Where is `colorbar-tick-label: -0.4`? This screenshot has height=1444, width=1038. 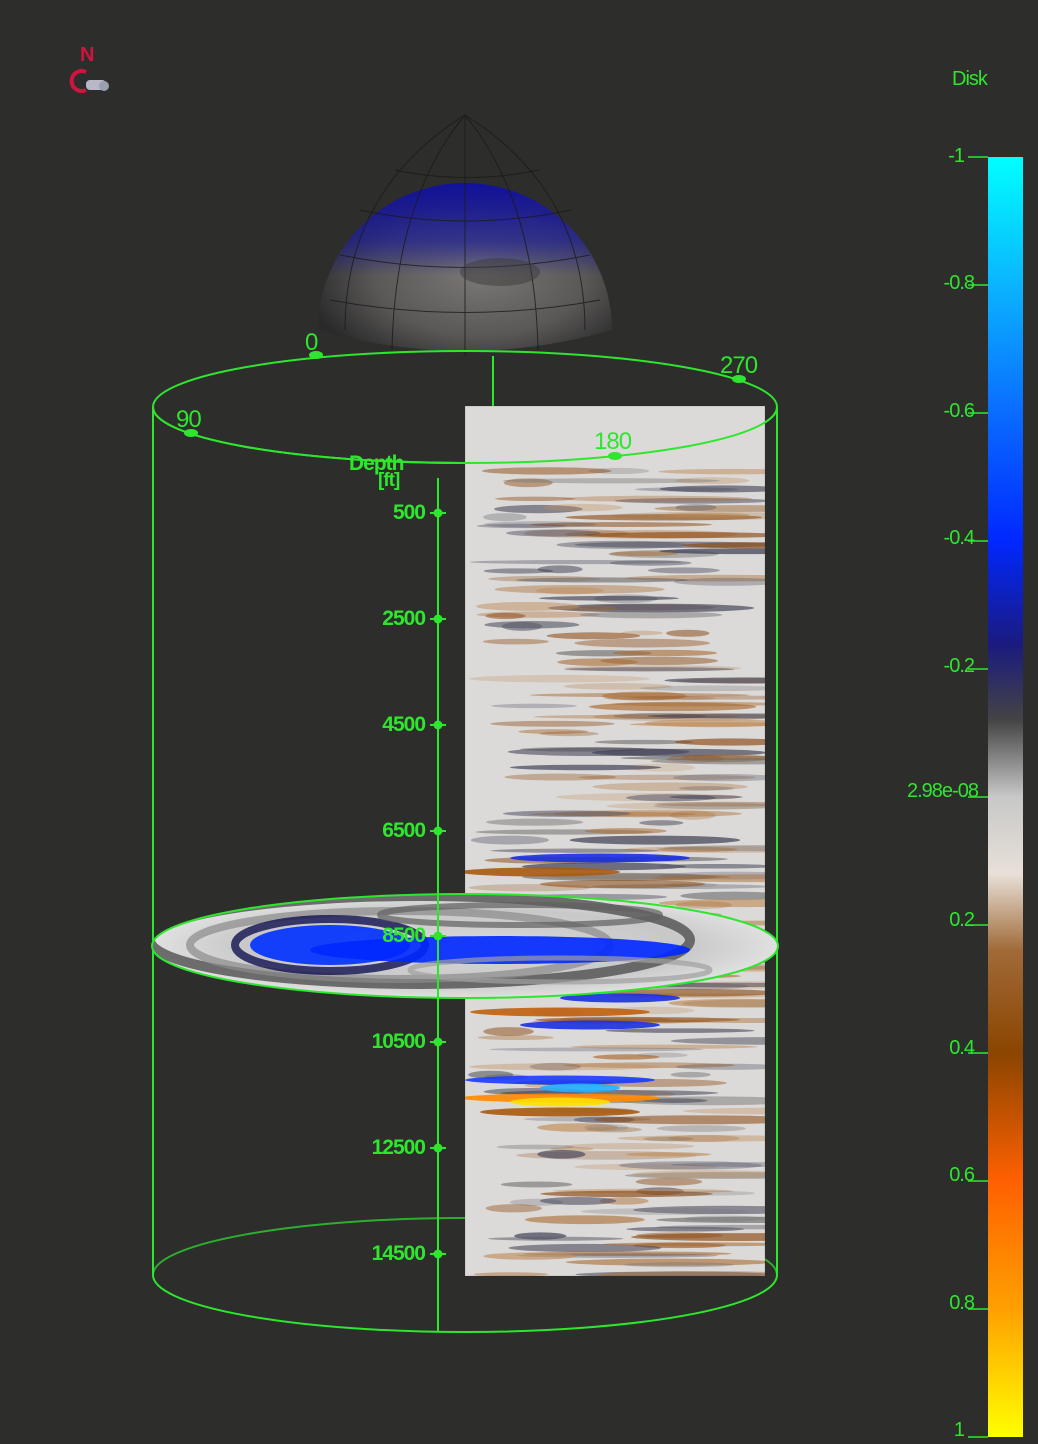 colorbar-tick-label: -0.4 is located at coordinates (959, 538).